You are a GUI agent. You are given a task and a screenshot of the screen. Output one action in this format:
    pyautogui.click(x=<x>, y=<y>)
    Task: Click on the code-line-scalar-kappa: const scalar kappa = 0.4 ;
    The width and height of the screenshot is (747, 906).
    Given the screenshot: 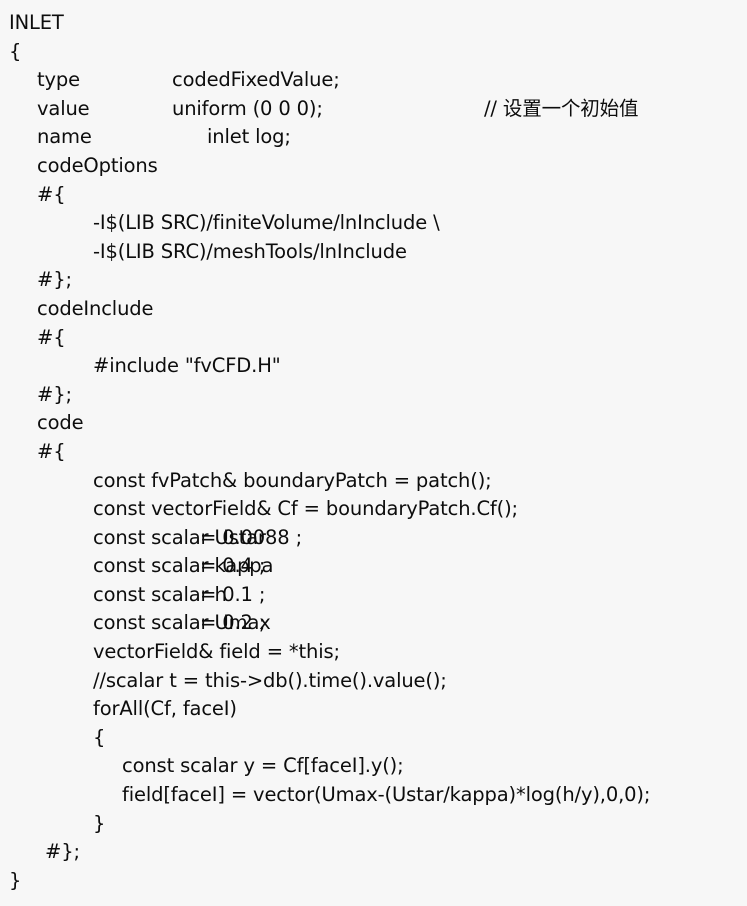 What is the action you would take?
    pyautogui.click(x=373, y=566)
    